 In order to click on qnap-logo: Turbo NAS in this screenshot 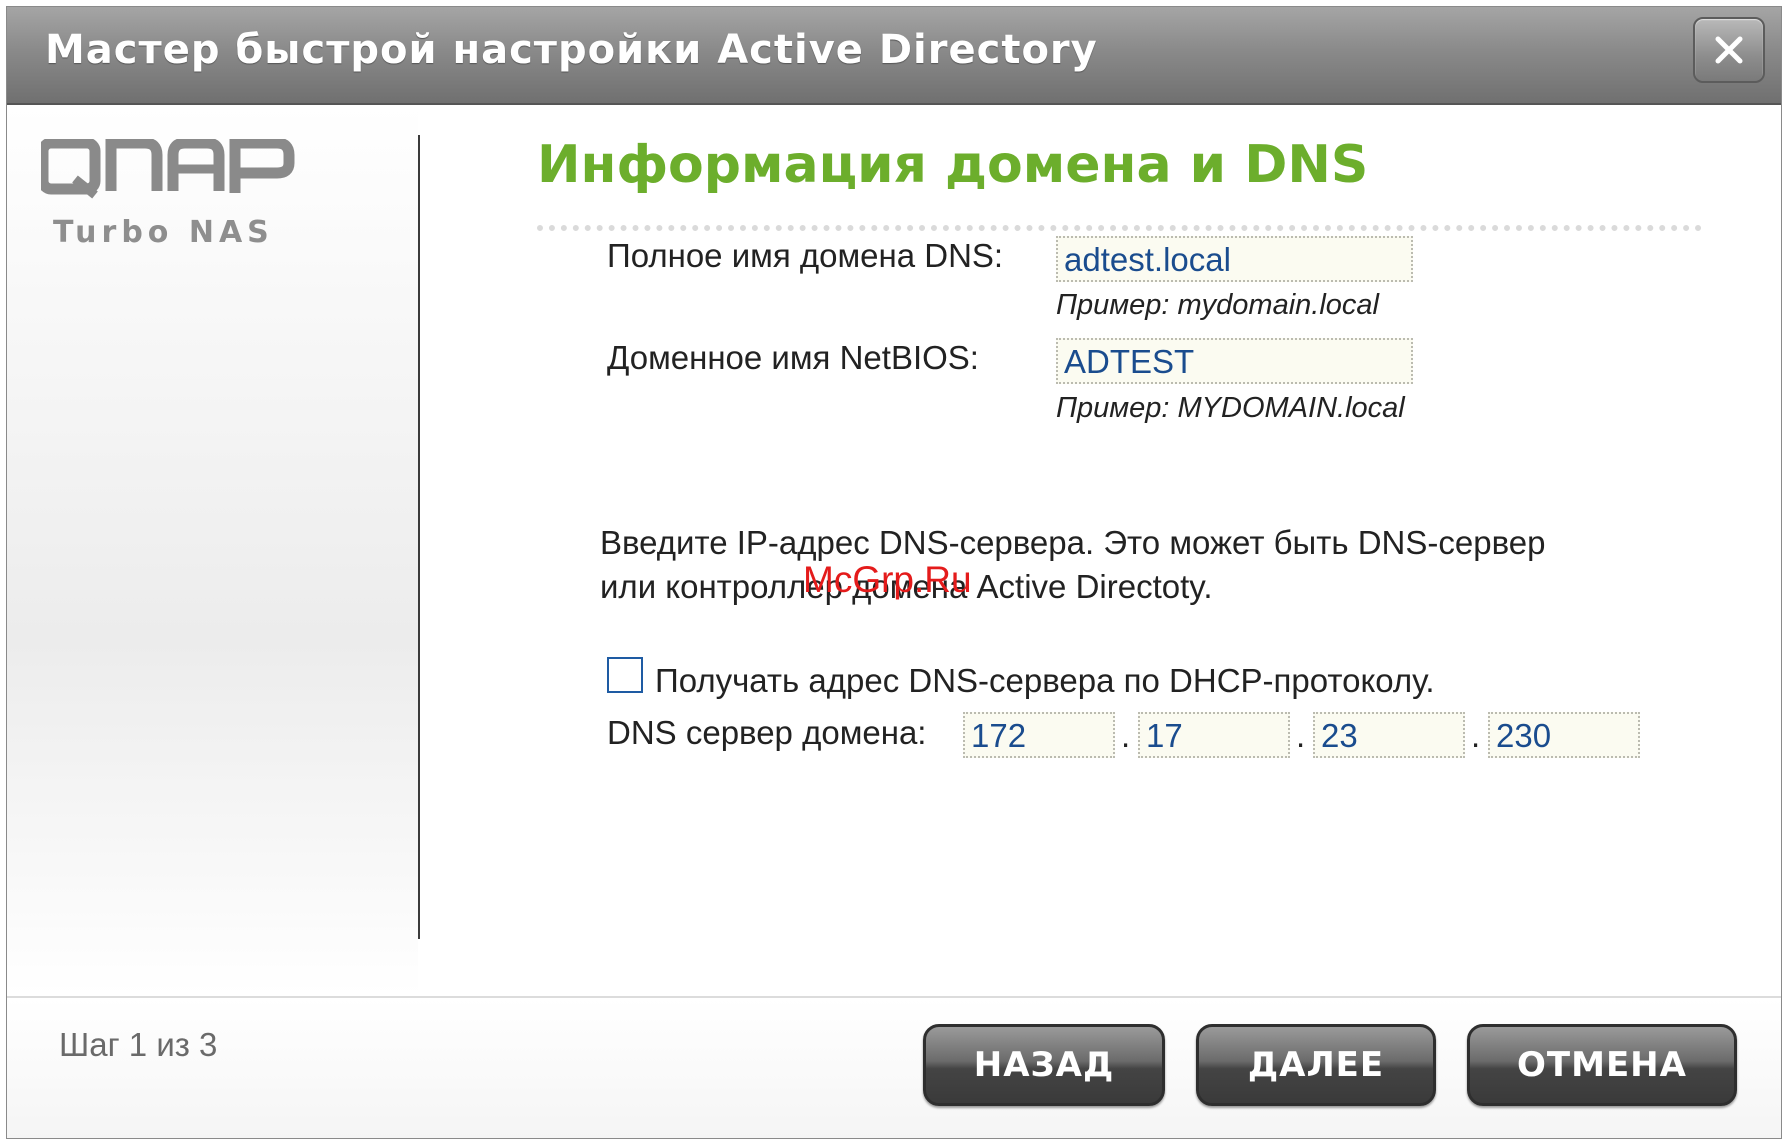, I will do `click(189, 193)`.